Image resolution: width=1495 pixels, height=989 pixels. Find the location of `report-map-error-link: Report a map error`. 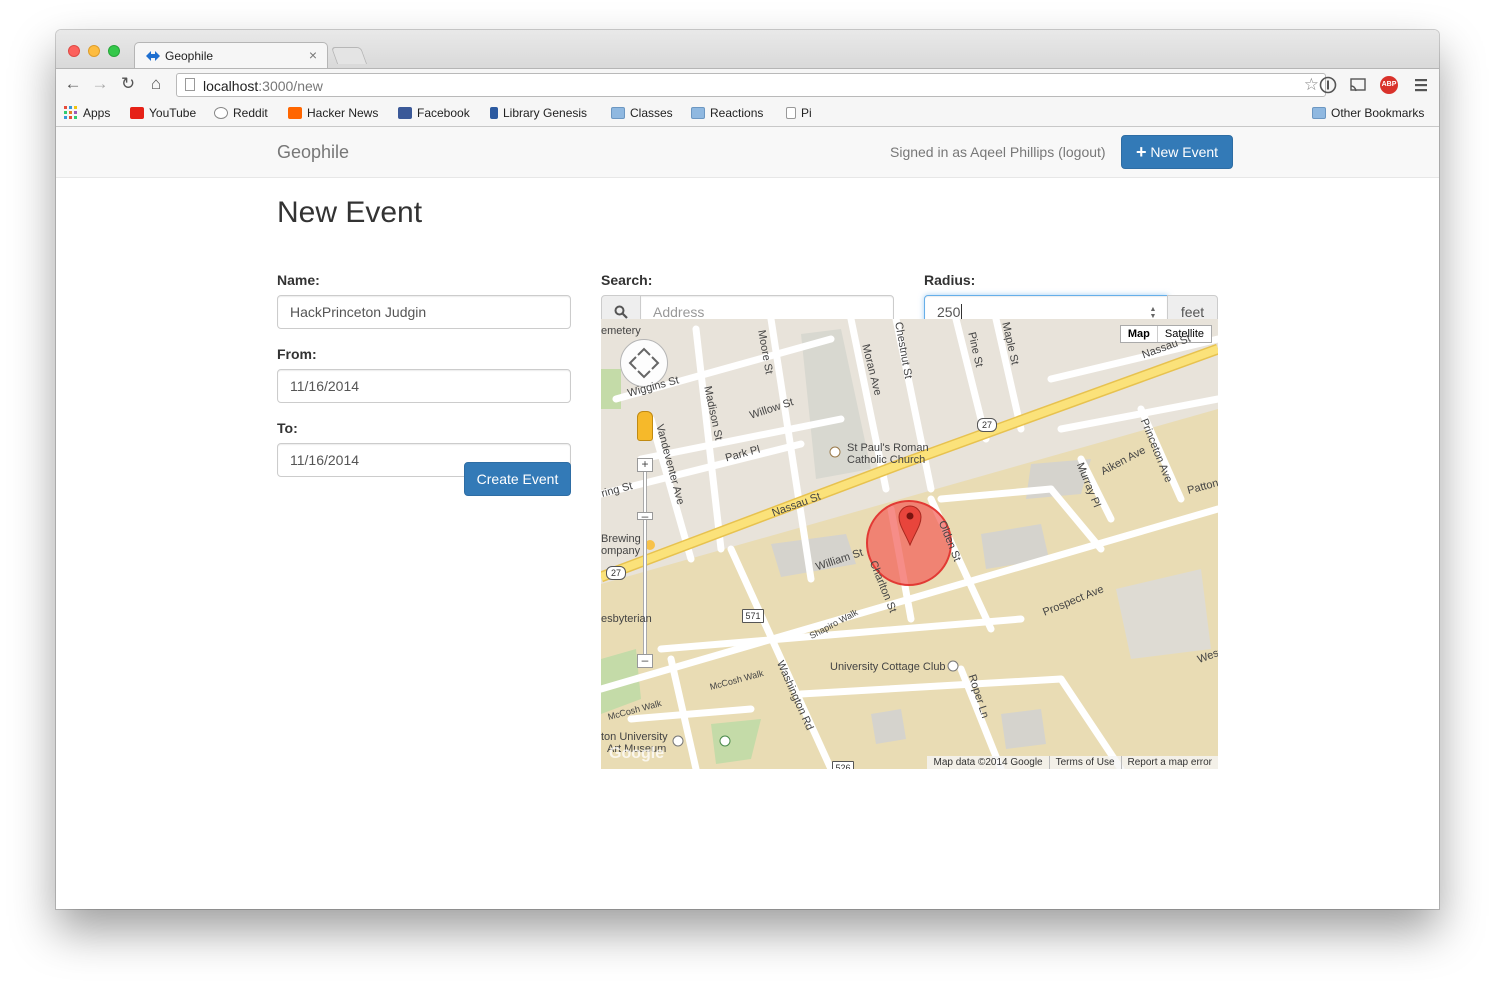

report-map-error-link: Report a map error is located at coordinates (1169, 762).